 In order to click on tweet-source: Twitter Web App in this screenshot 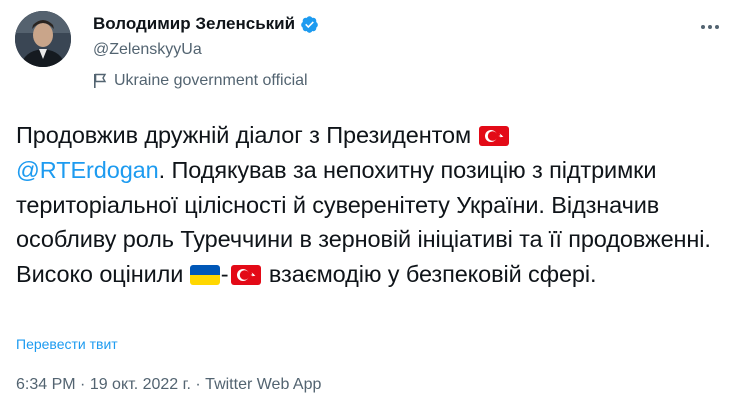, I will do `click(263, 384)`.